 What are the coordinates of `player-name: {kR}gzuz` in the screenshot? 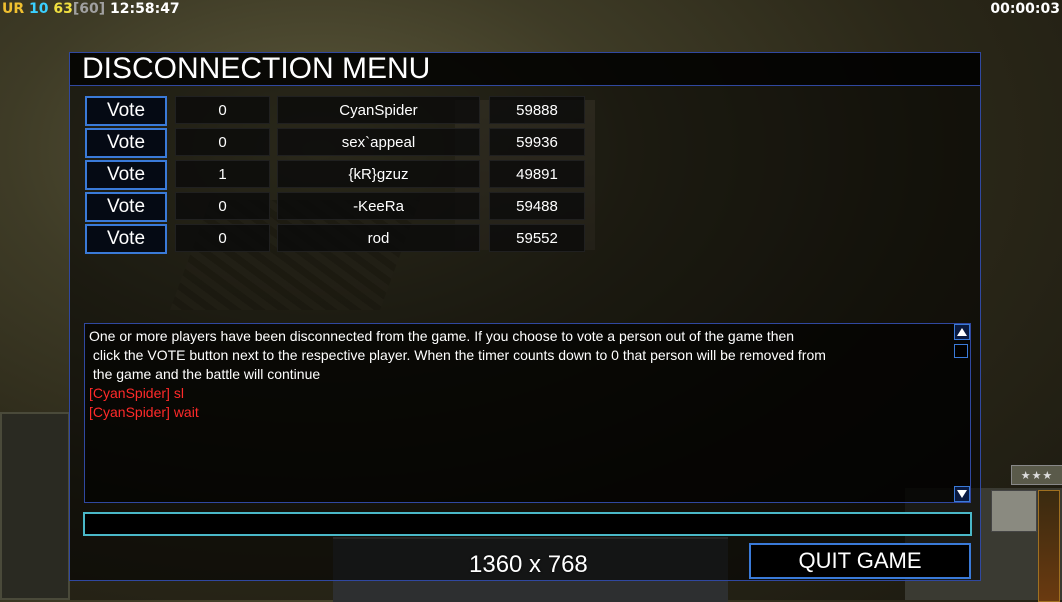 It's located at (378, 174).